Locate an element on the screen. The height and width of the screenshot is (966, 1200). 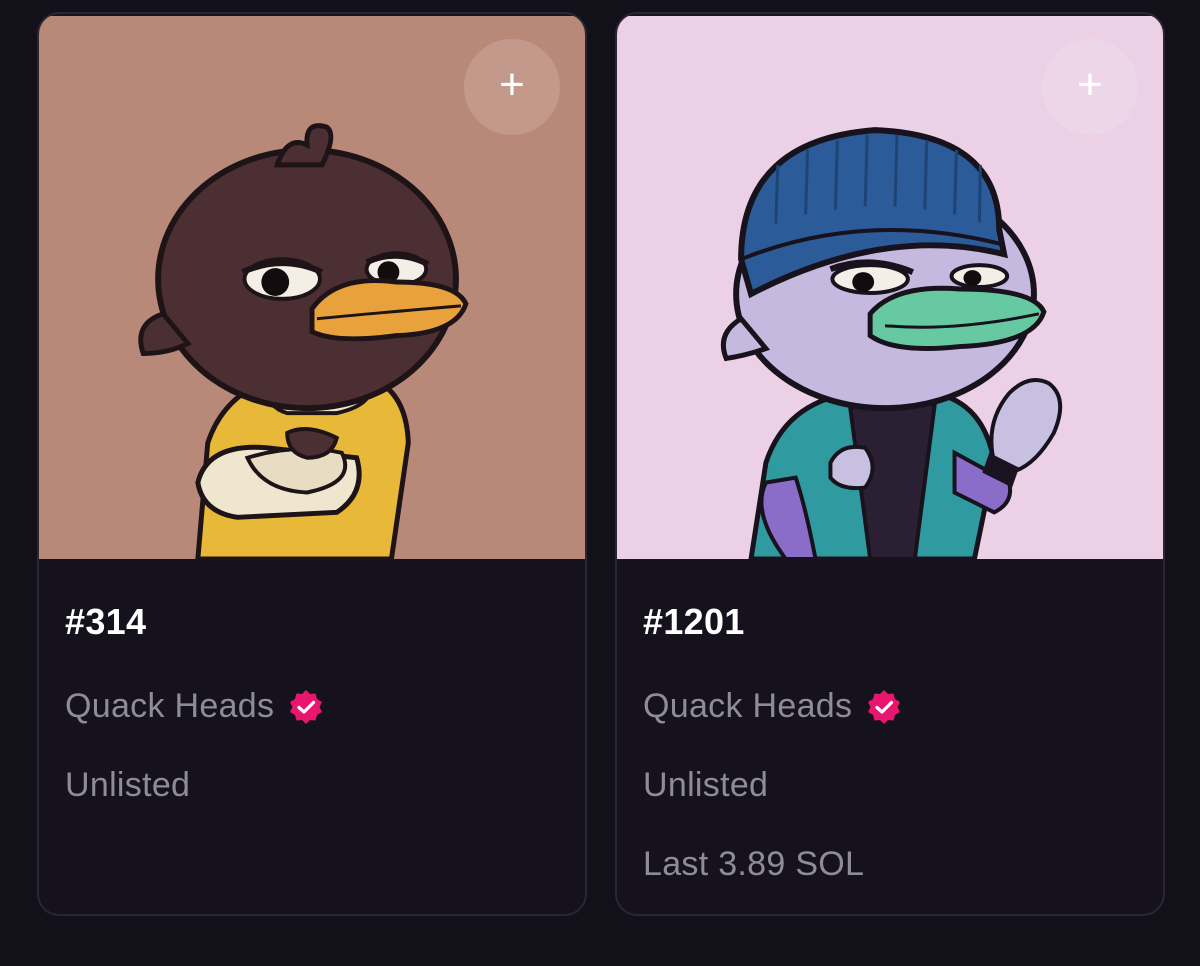
nft-title: #314 is located at coordinates (312, 622).